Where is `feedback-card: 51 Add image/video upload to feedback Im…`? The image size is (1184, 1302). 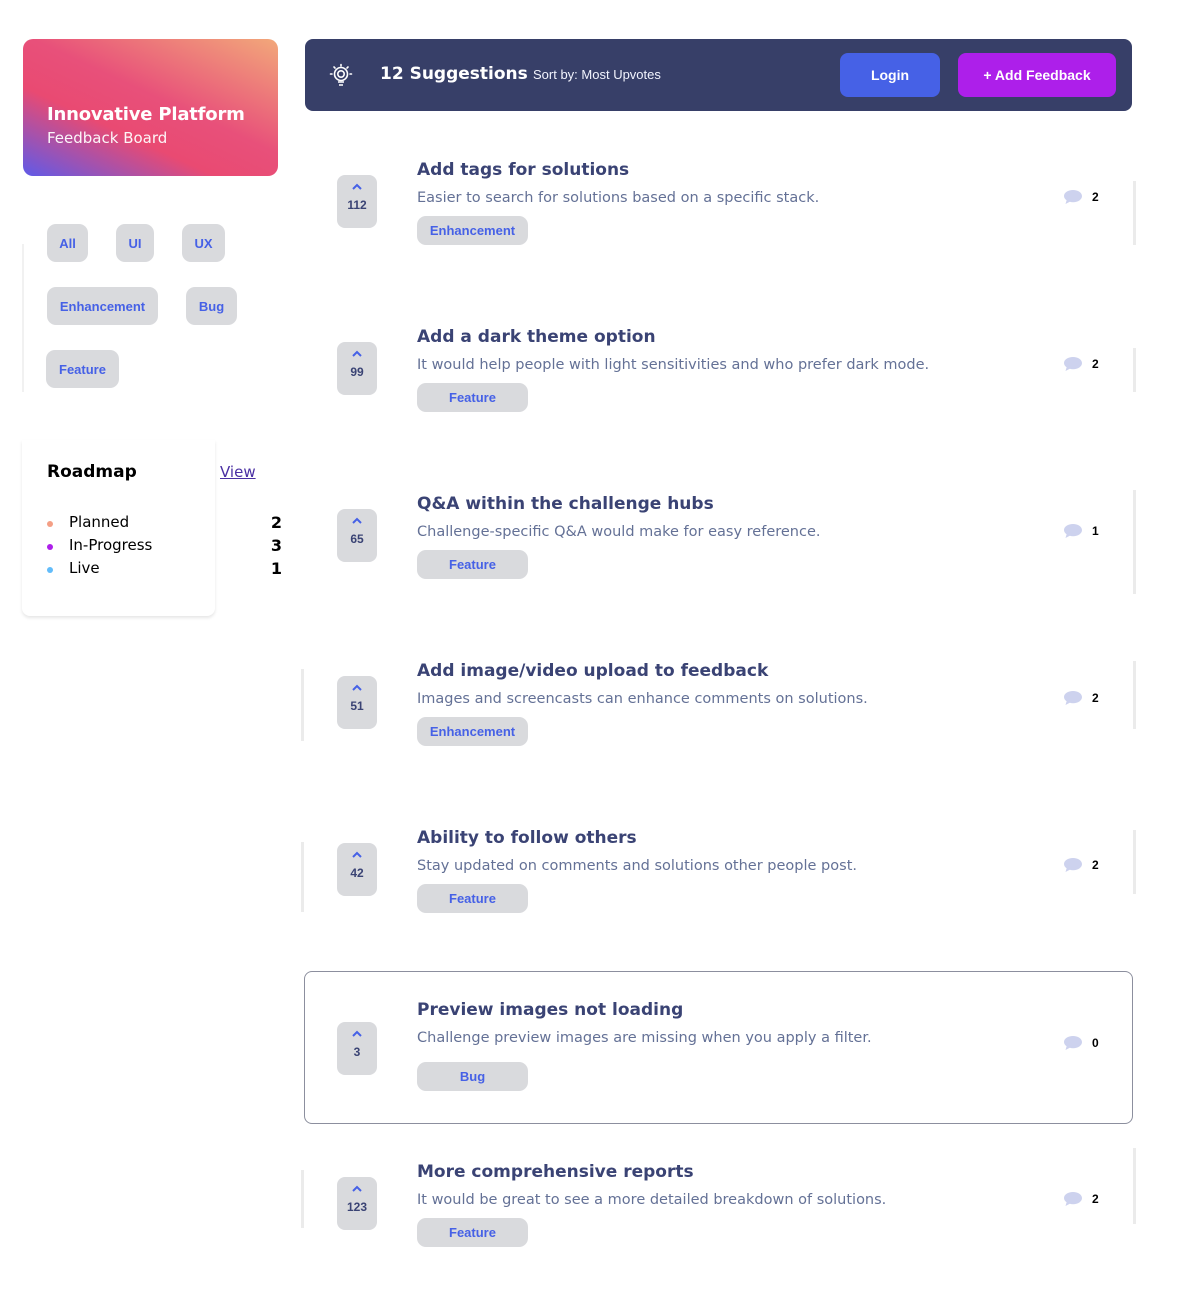 feedback-card: 51 Add image/video upload to feedback Im… is located at coordinates (718, 723).